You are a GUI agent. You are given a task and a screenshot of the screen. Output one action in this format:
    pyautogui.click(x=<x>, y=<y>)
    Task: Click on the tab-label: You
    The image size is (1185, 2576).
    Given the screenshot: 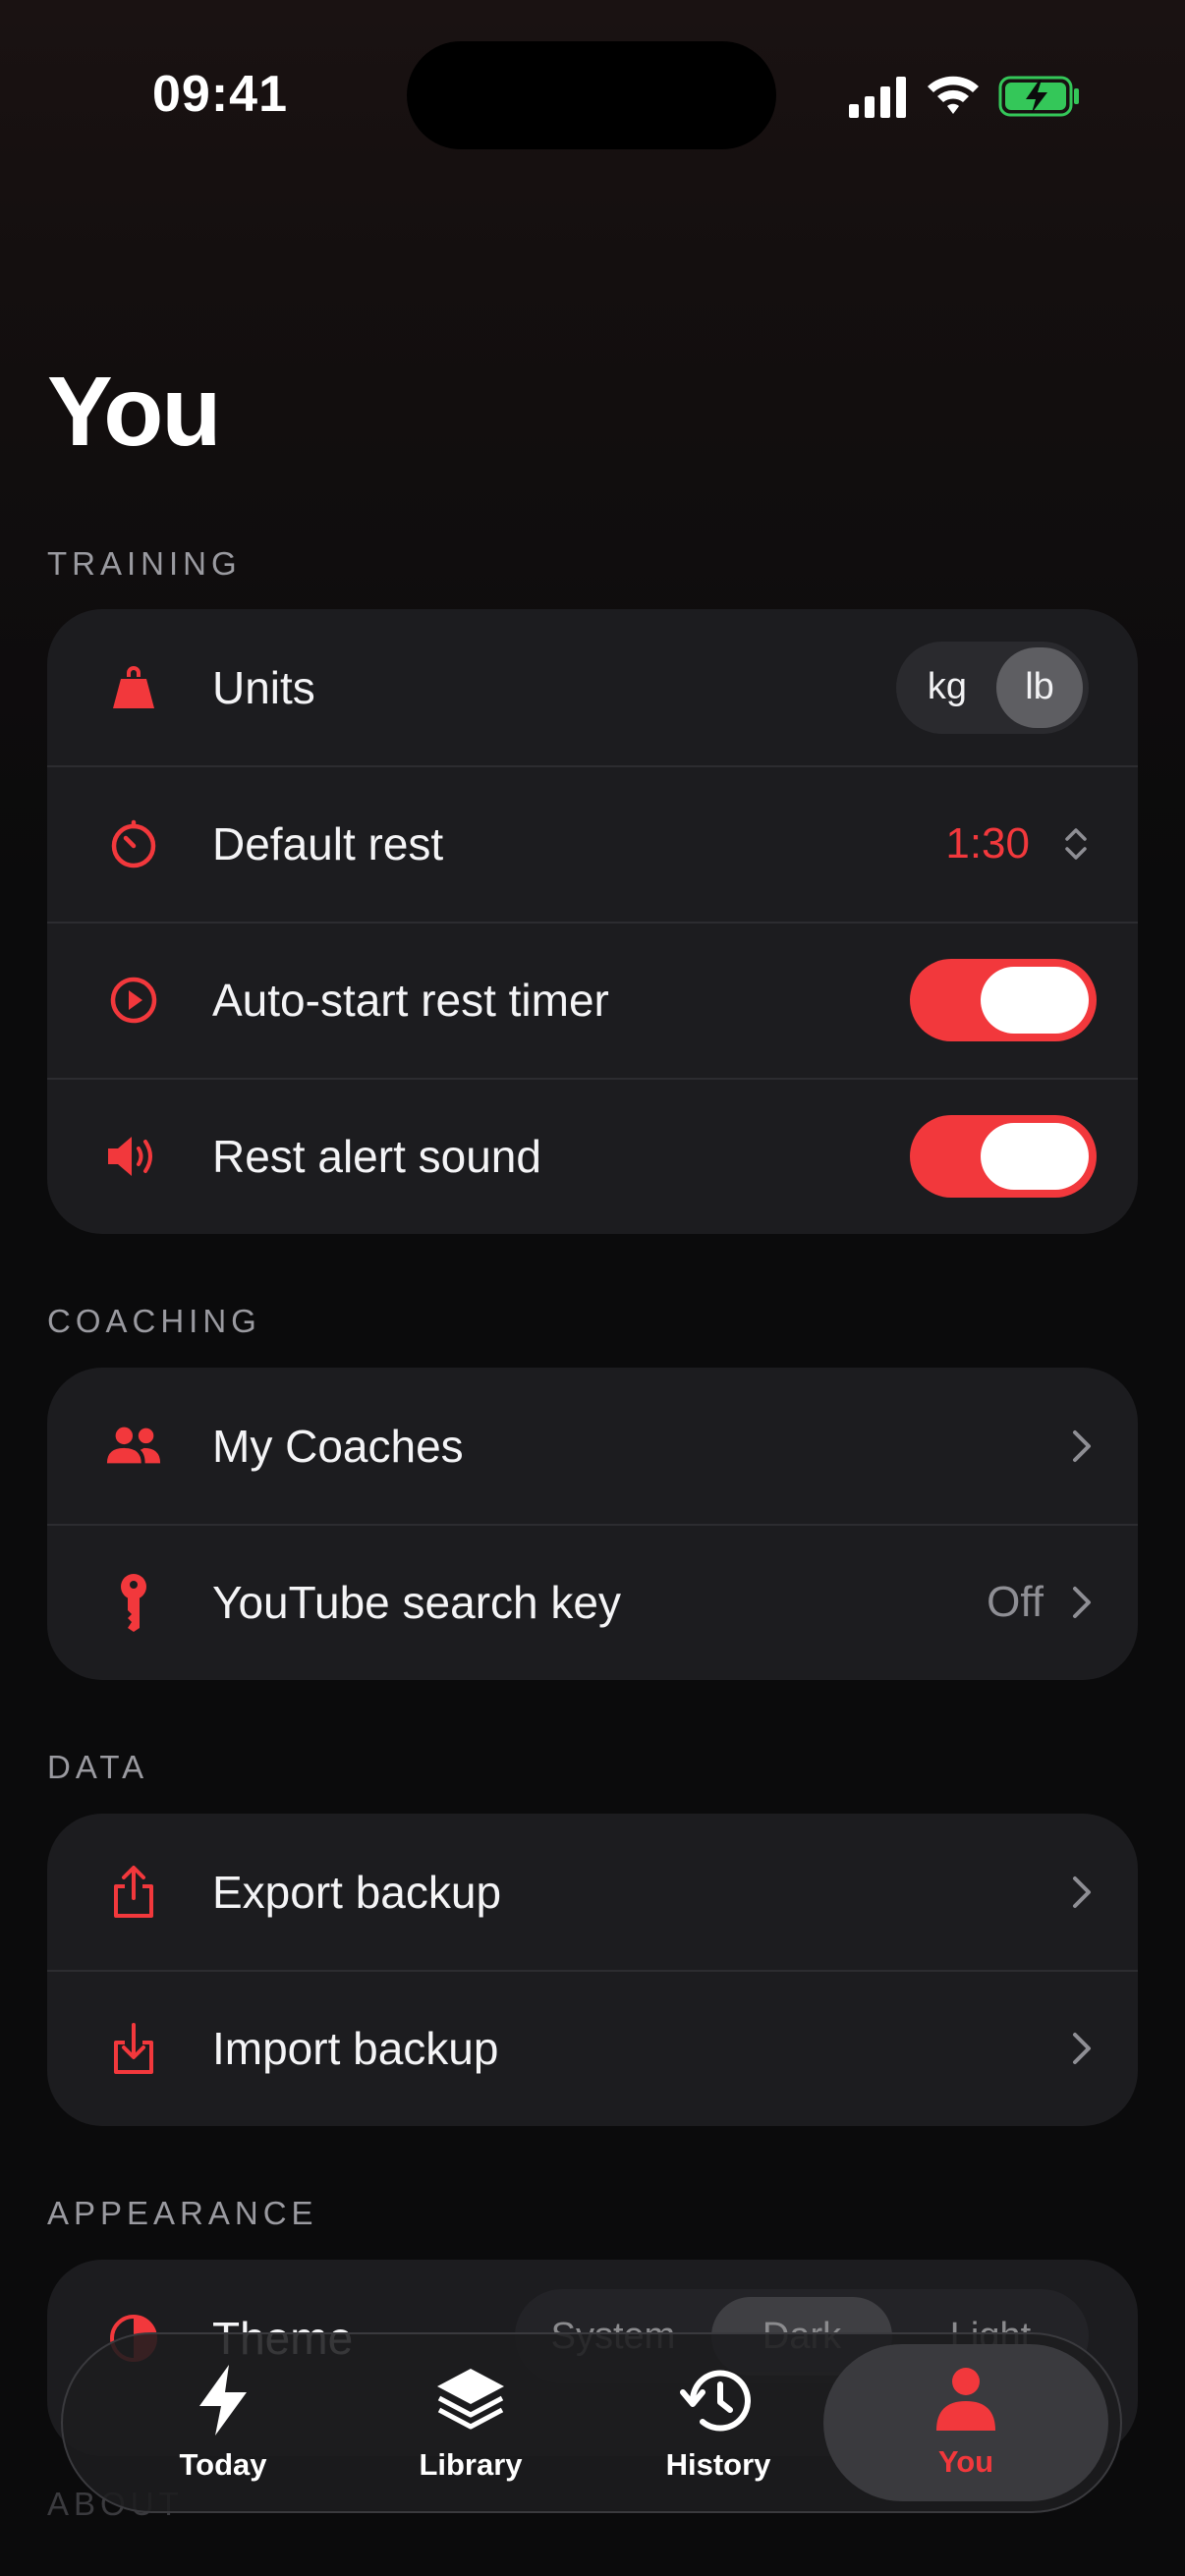 What is the action you would take?
    pyautogui.click(x=966, y=2461)
    